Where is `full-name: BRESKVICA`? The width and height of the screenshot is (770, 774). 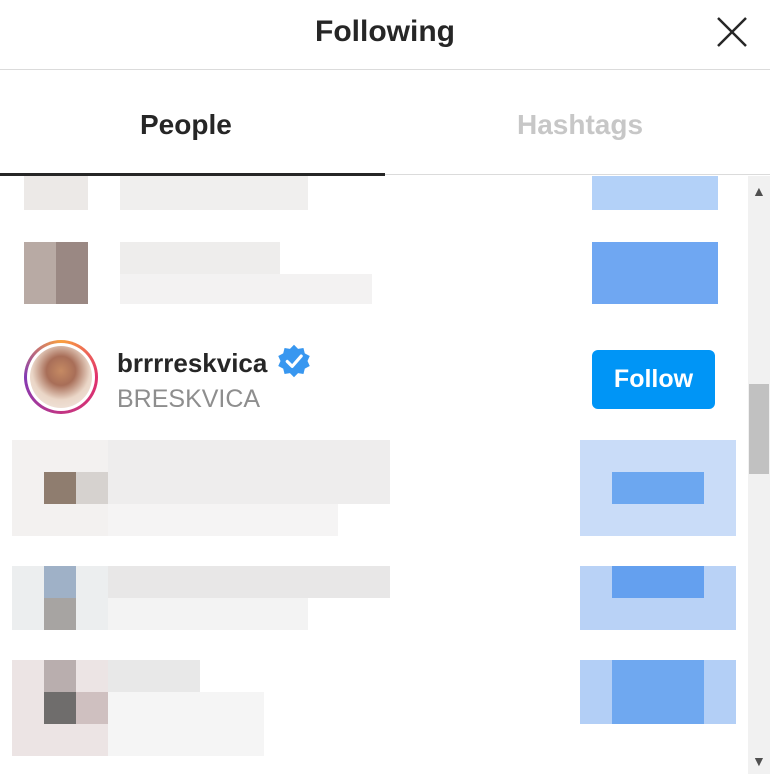
full-name: BRESKVICA is located at coordinates (189, 399).